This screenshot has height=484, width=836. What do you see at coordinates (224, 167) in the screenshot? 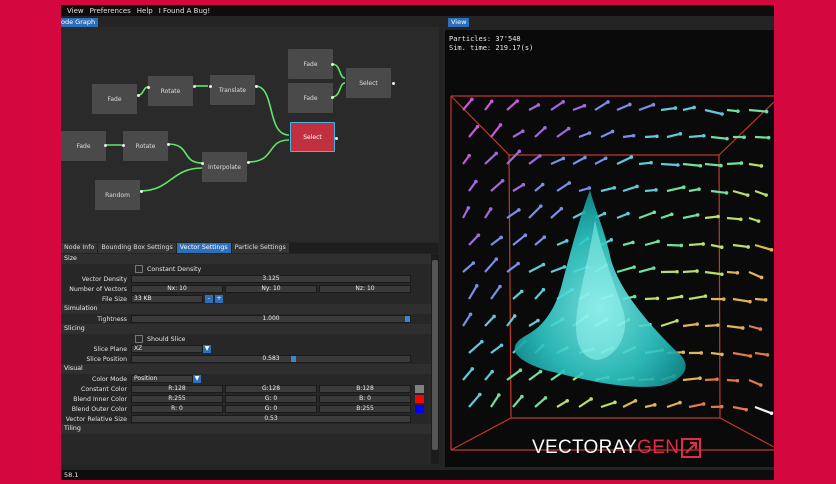
I see `graph-node-interpolate: Interpolate` at bounding box center [224, 167].